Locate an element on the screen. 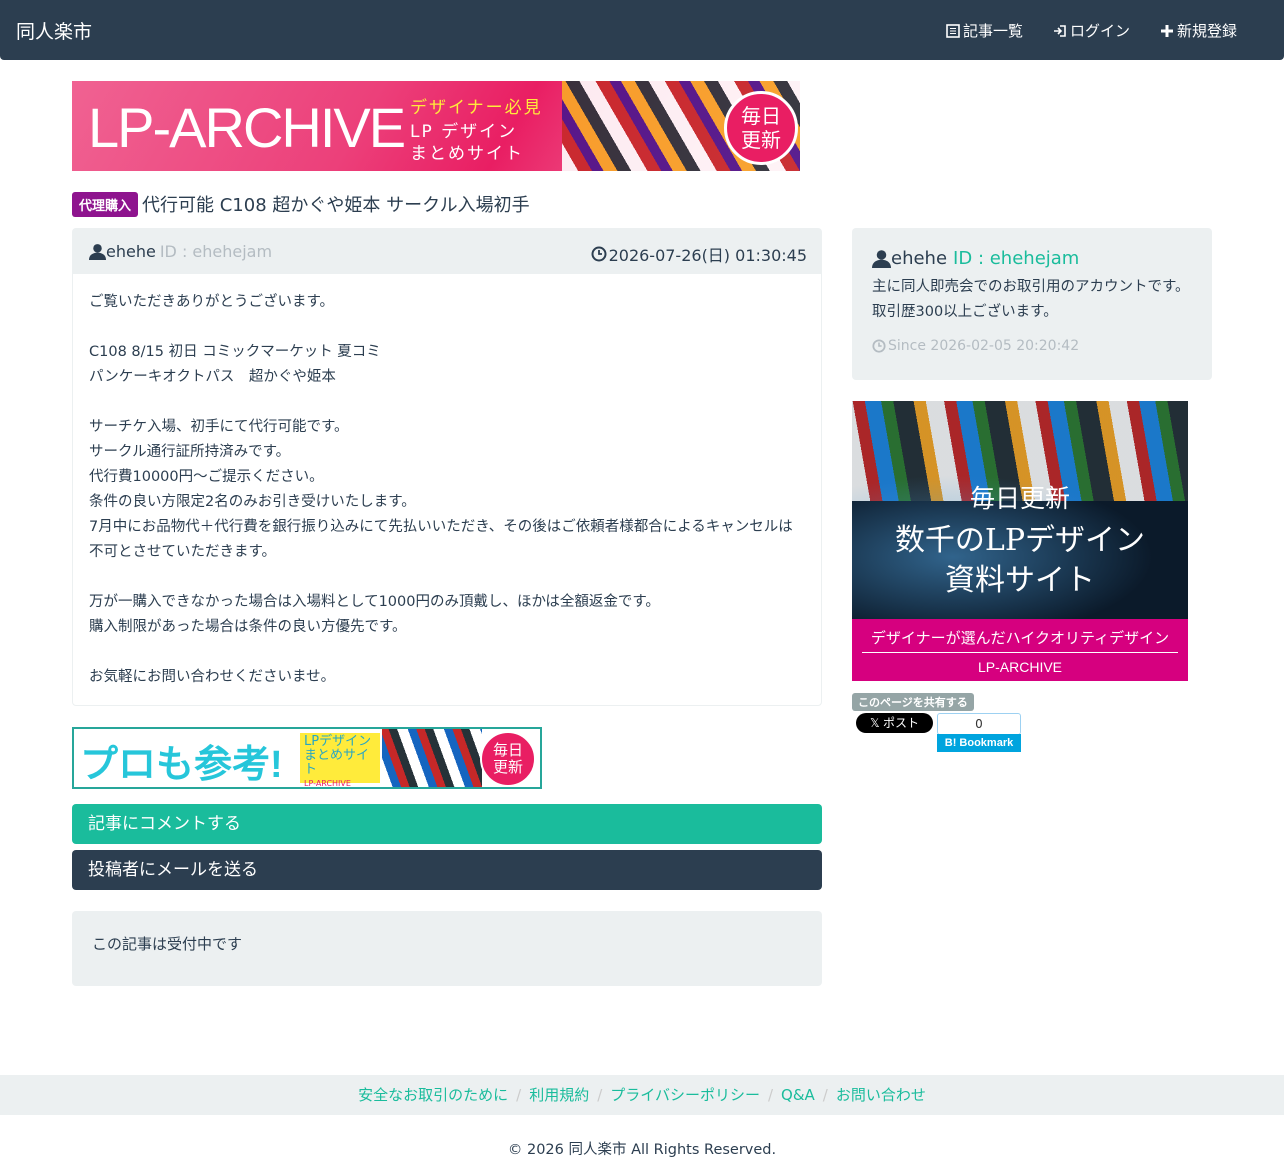  banner-badge-line2: 更新 is located at coordinates (761, 140).